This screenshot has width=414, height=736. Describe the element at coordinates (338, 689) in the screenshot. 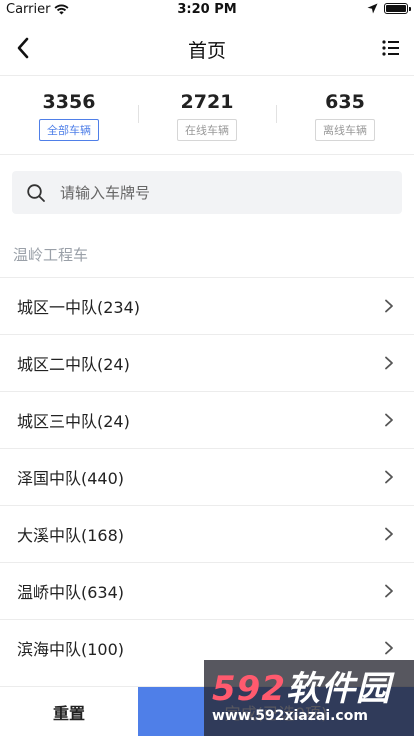

I see `watermark-brand-text: 软件园` at that location.